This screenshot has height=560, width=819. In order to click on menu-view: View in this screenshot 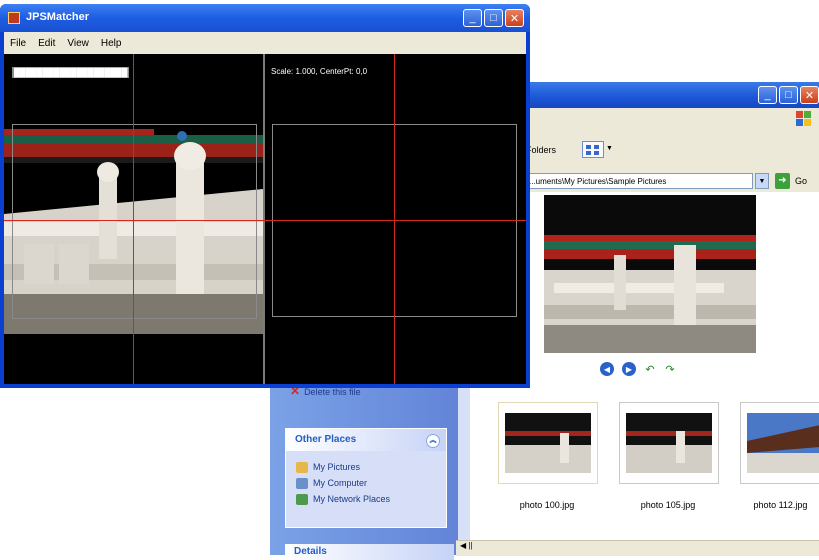, I will do `click(78, 43)`.